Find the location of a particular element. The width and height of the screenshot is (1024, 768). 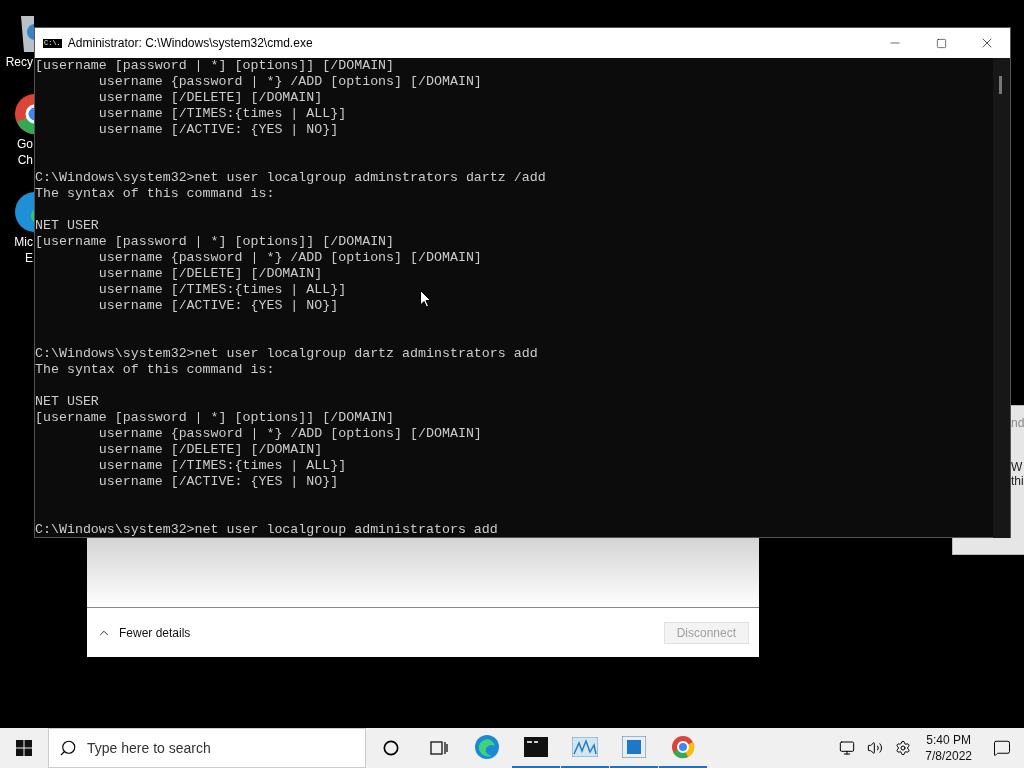

windows-logo-icon is located at coordinates (24, 748).